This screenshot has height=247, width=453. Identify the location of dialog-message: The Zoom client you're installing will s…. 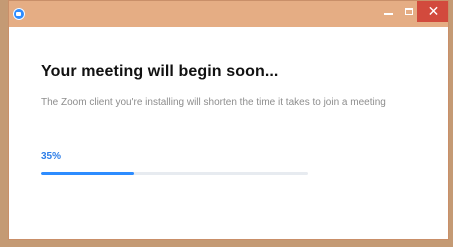
(213, 102).